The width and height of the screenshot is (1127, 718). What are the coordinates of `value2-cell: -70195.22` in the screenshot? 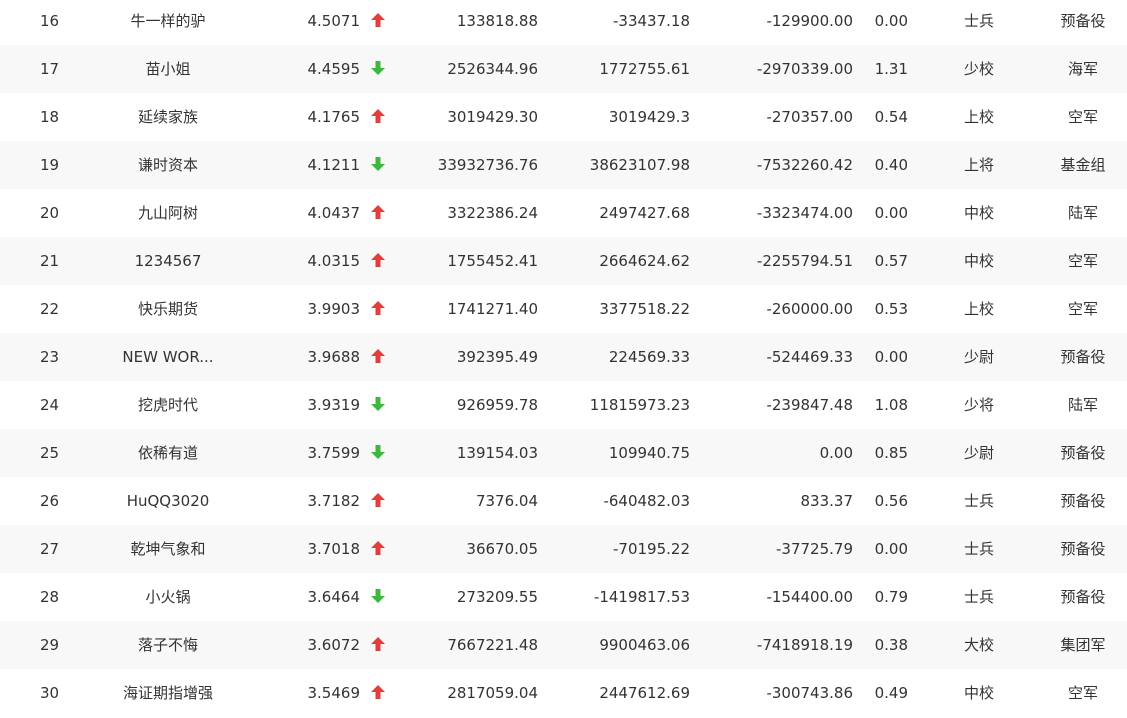 It's located at (651, 549).